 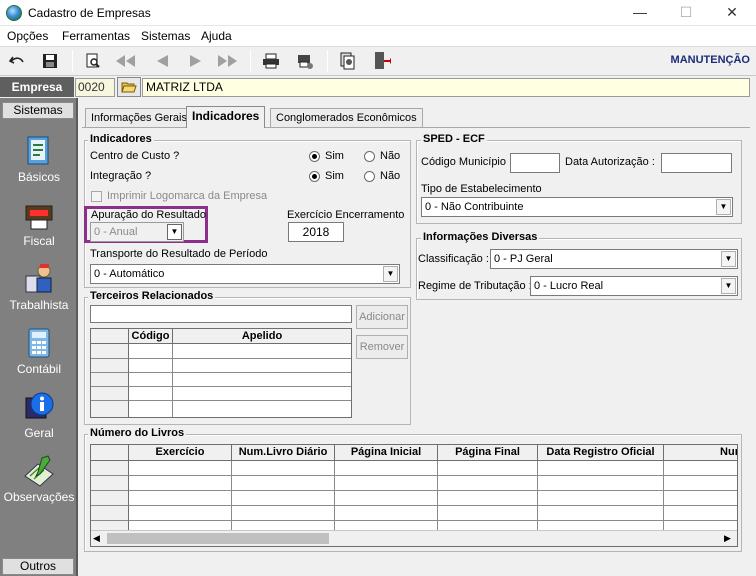 I want to click on tab-informacoes-gerais: Informações Gerais, so click(x=139, y=118).